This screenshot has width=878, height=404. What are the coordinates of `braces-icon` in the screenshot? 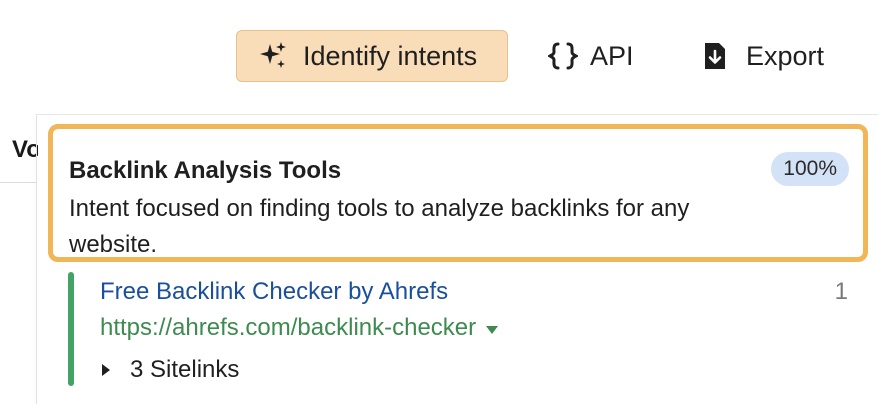 It's located at (563, 56).